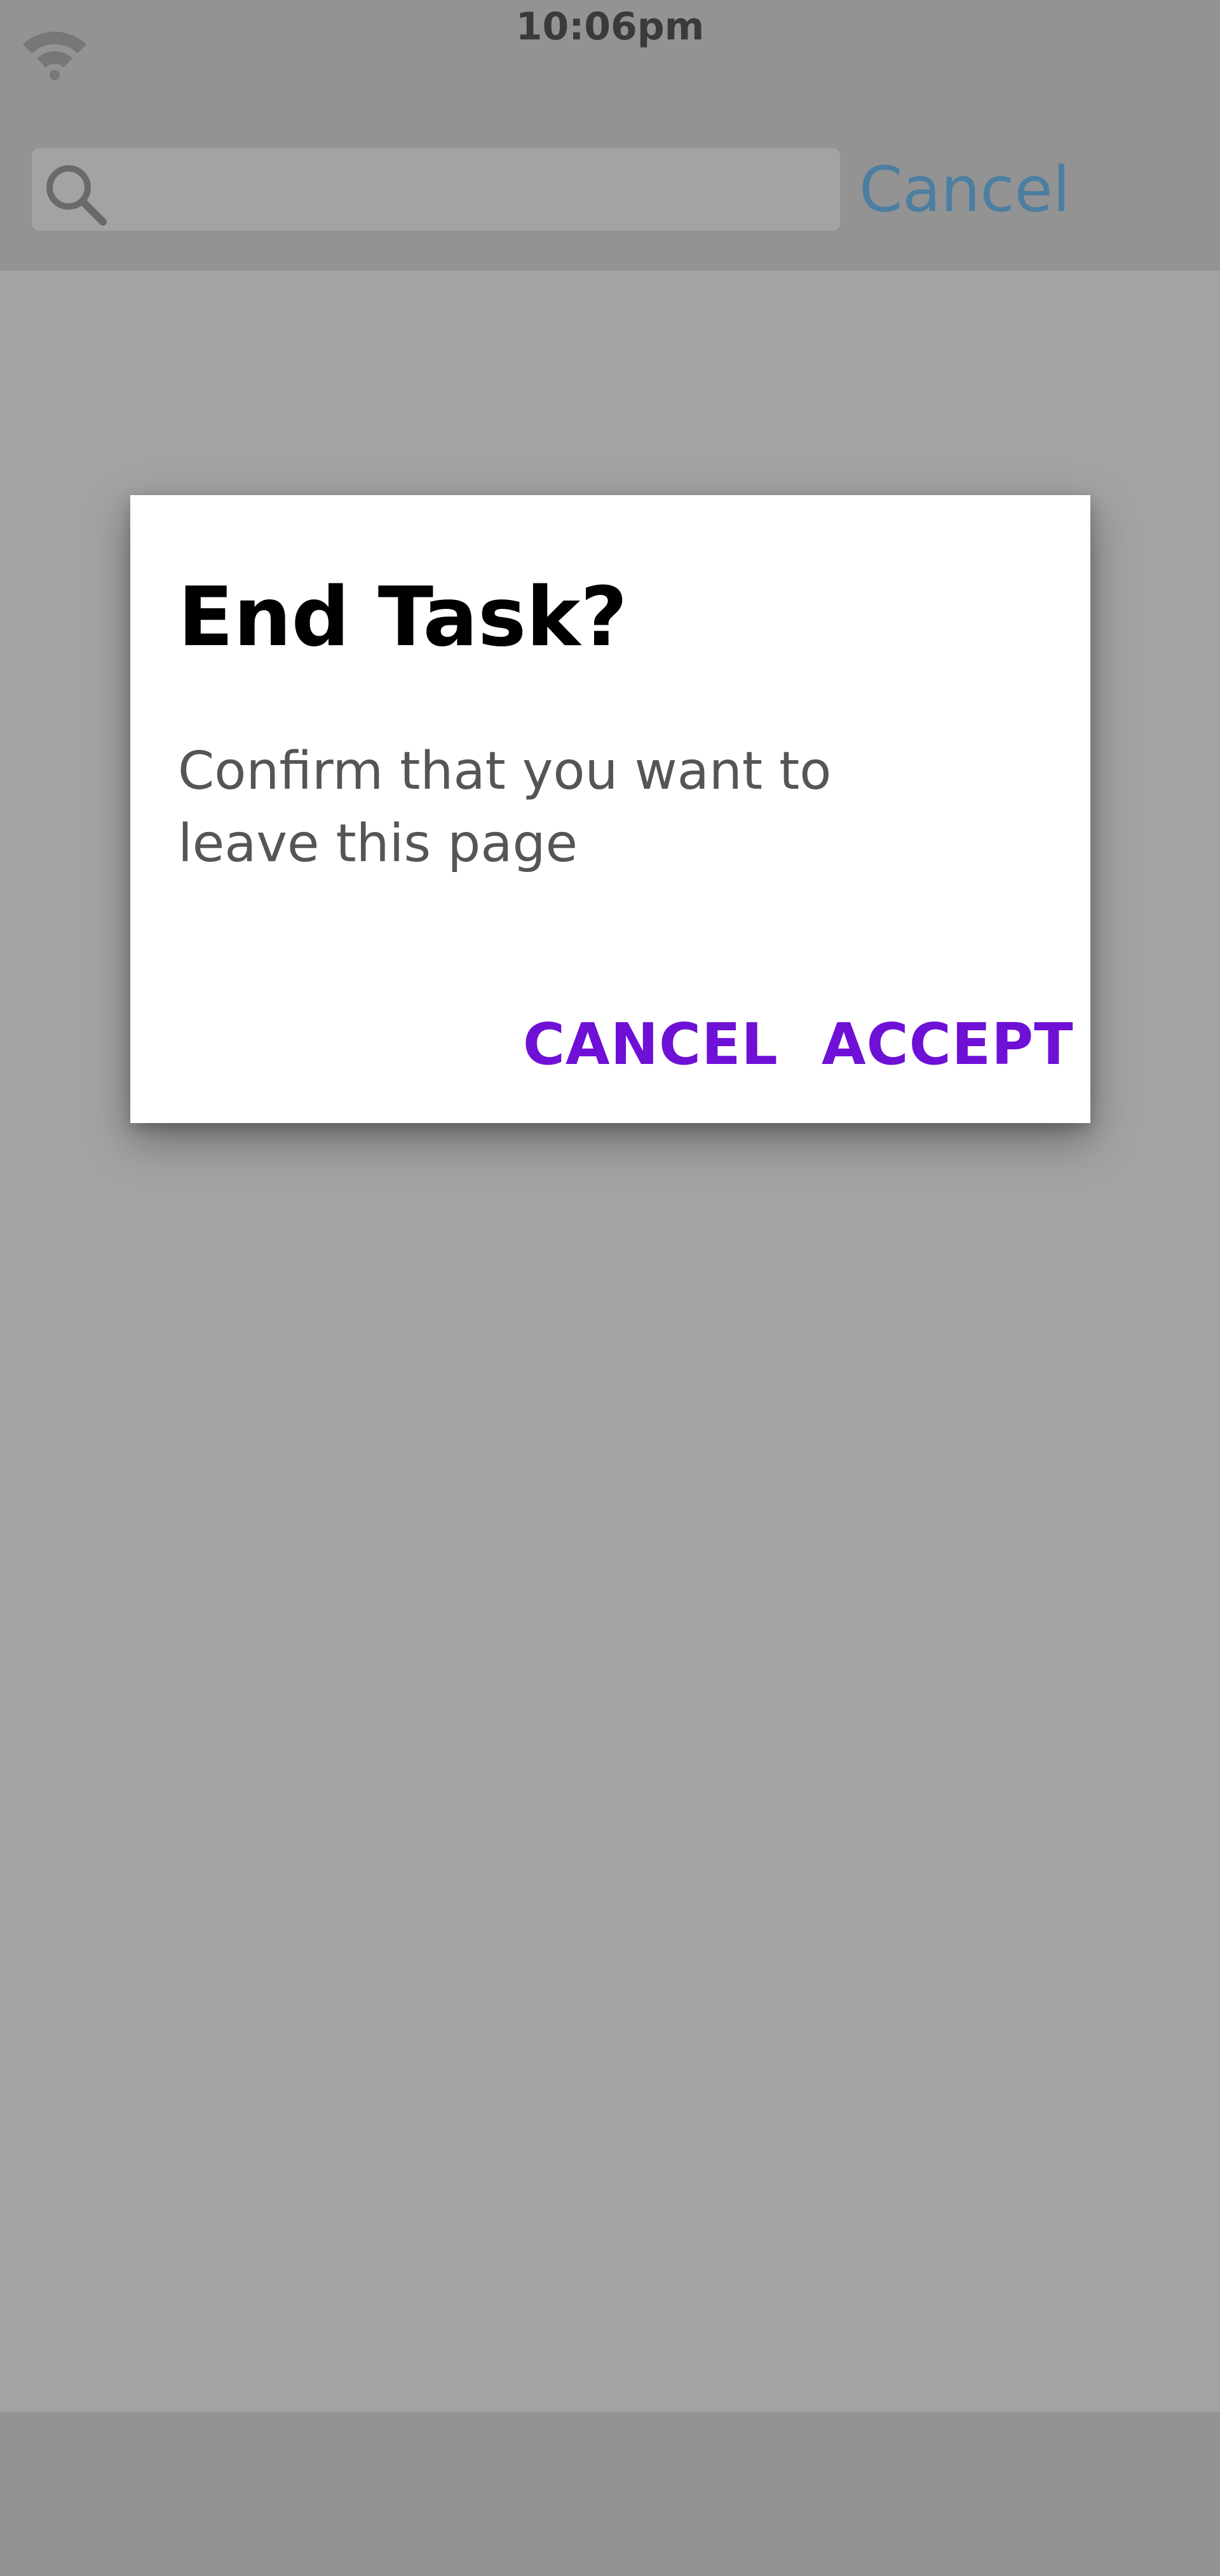 The height and width of the screenshot is (2576, 1220). Describe the element at coordinates (505, 807) in the screenshot. I see `dialog-message: Confirm that you want to leave this page` at that location.